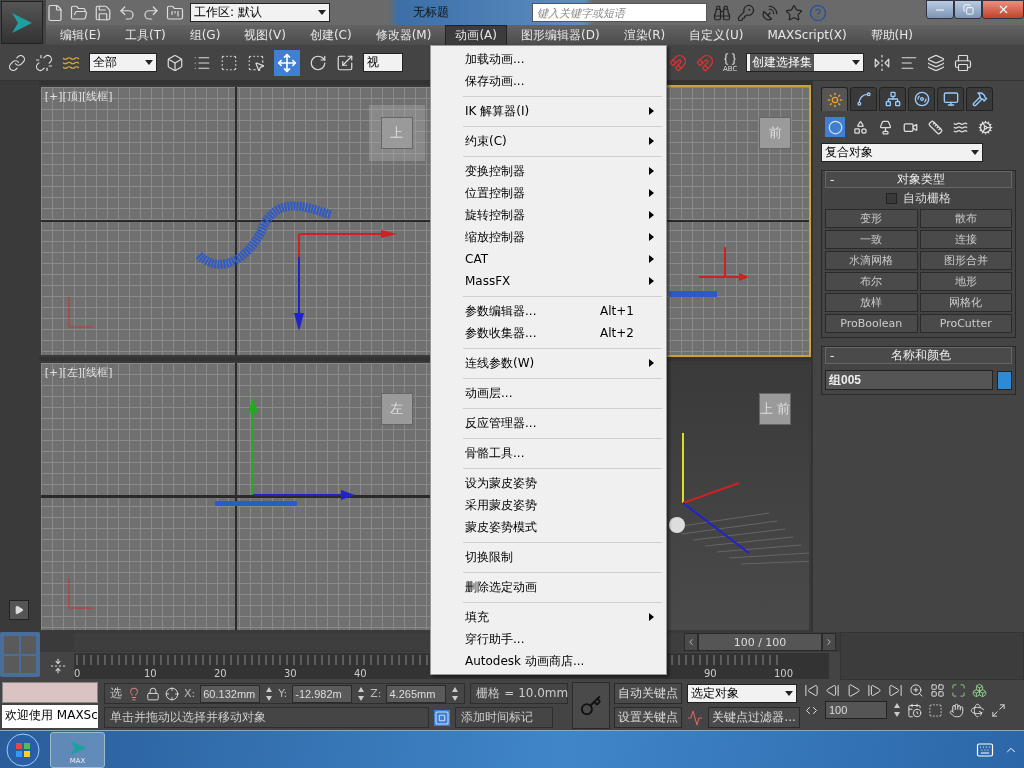 This screenshot has height=768, width=1024. Describe the element at coordinates (431, 12) in the screenshot. I see `window-title: 无标题` at that location.